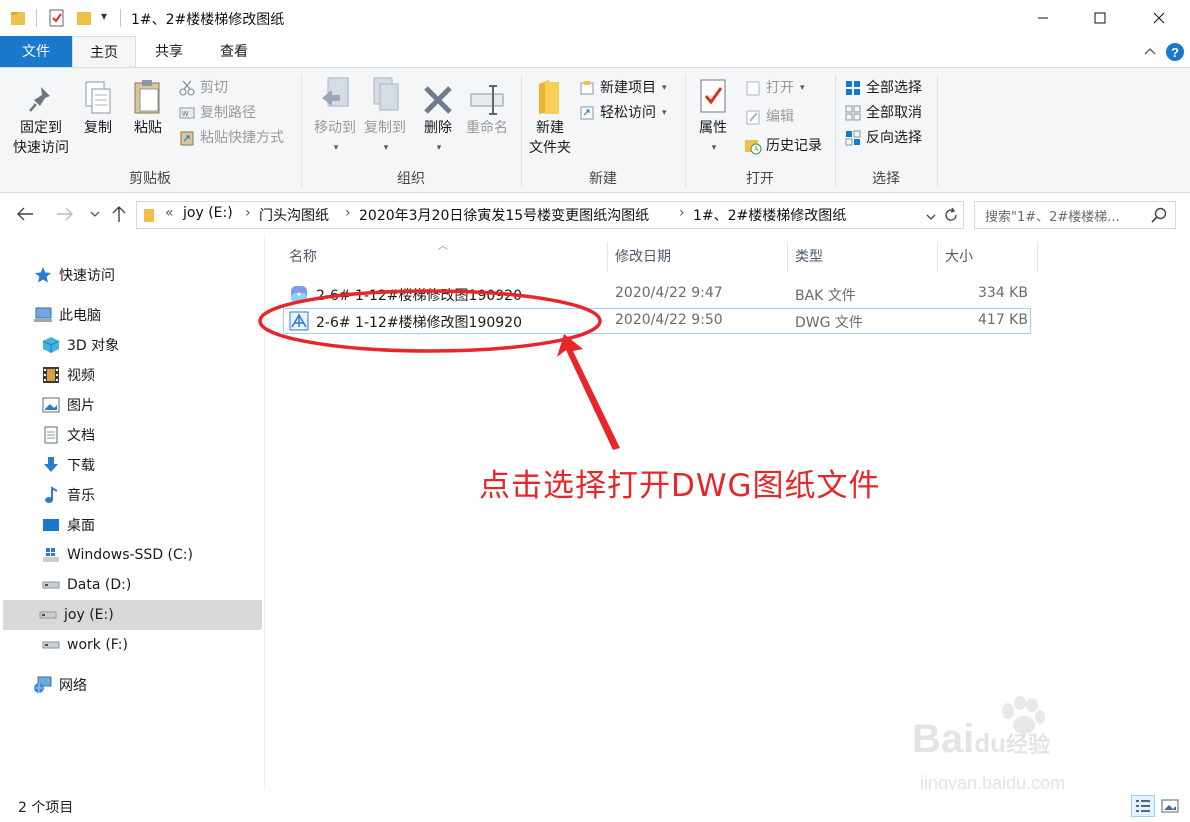  I want to click on copy-to-icon, so click(385, 95).